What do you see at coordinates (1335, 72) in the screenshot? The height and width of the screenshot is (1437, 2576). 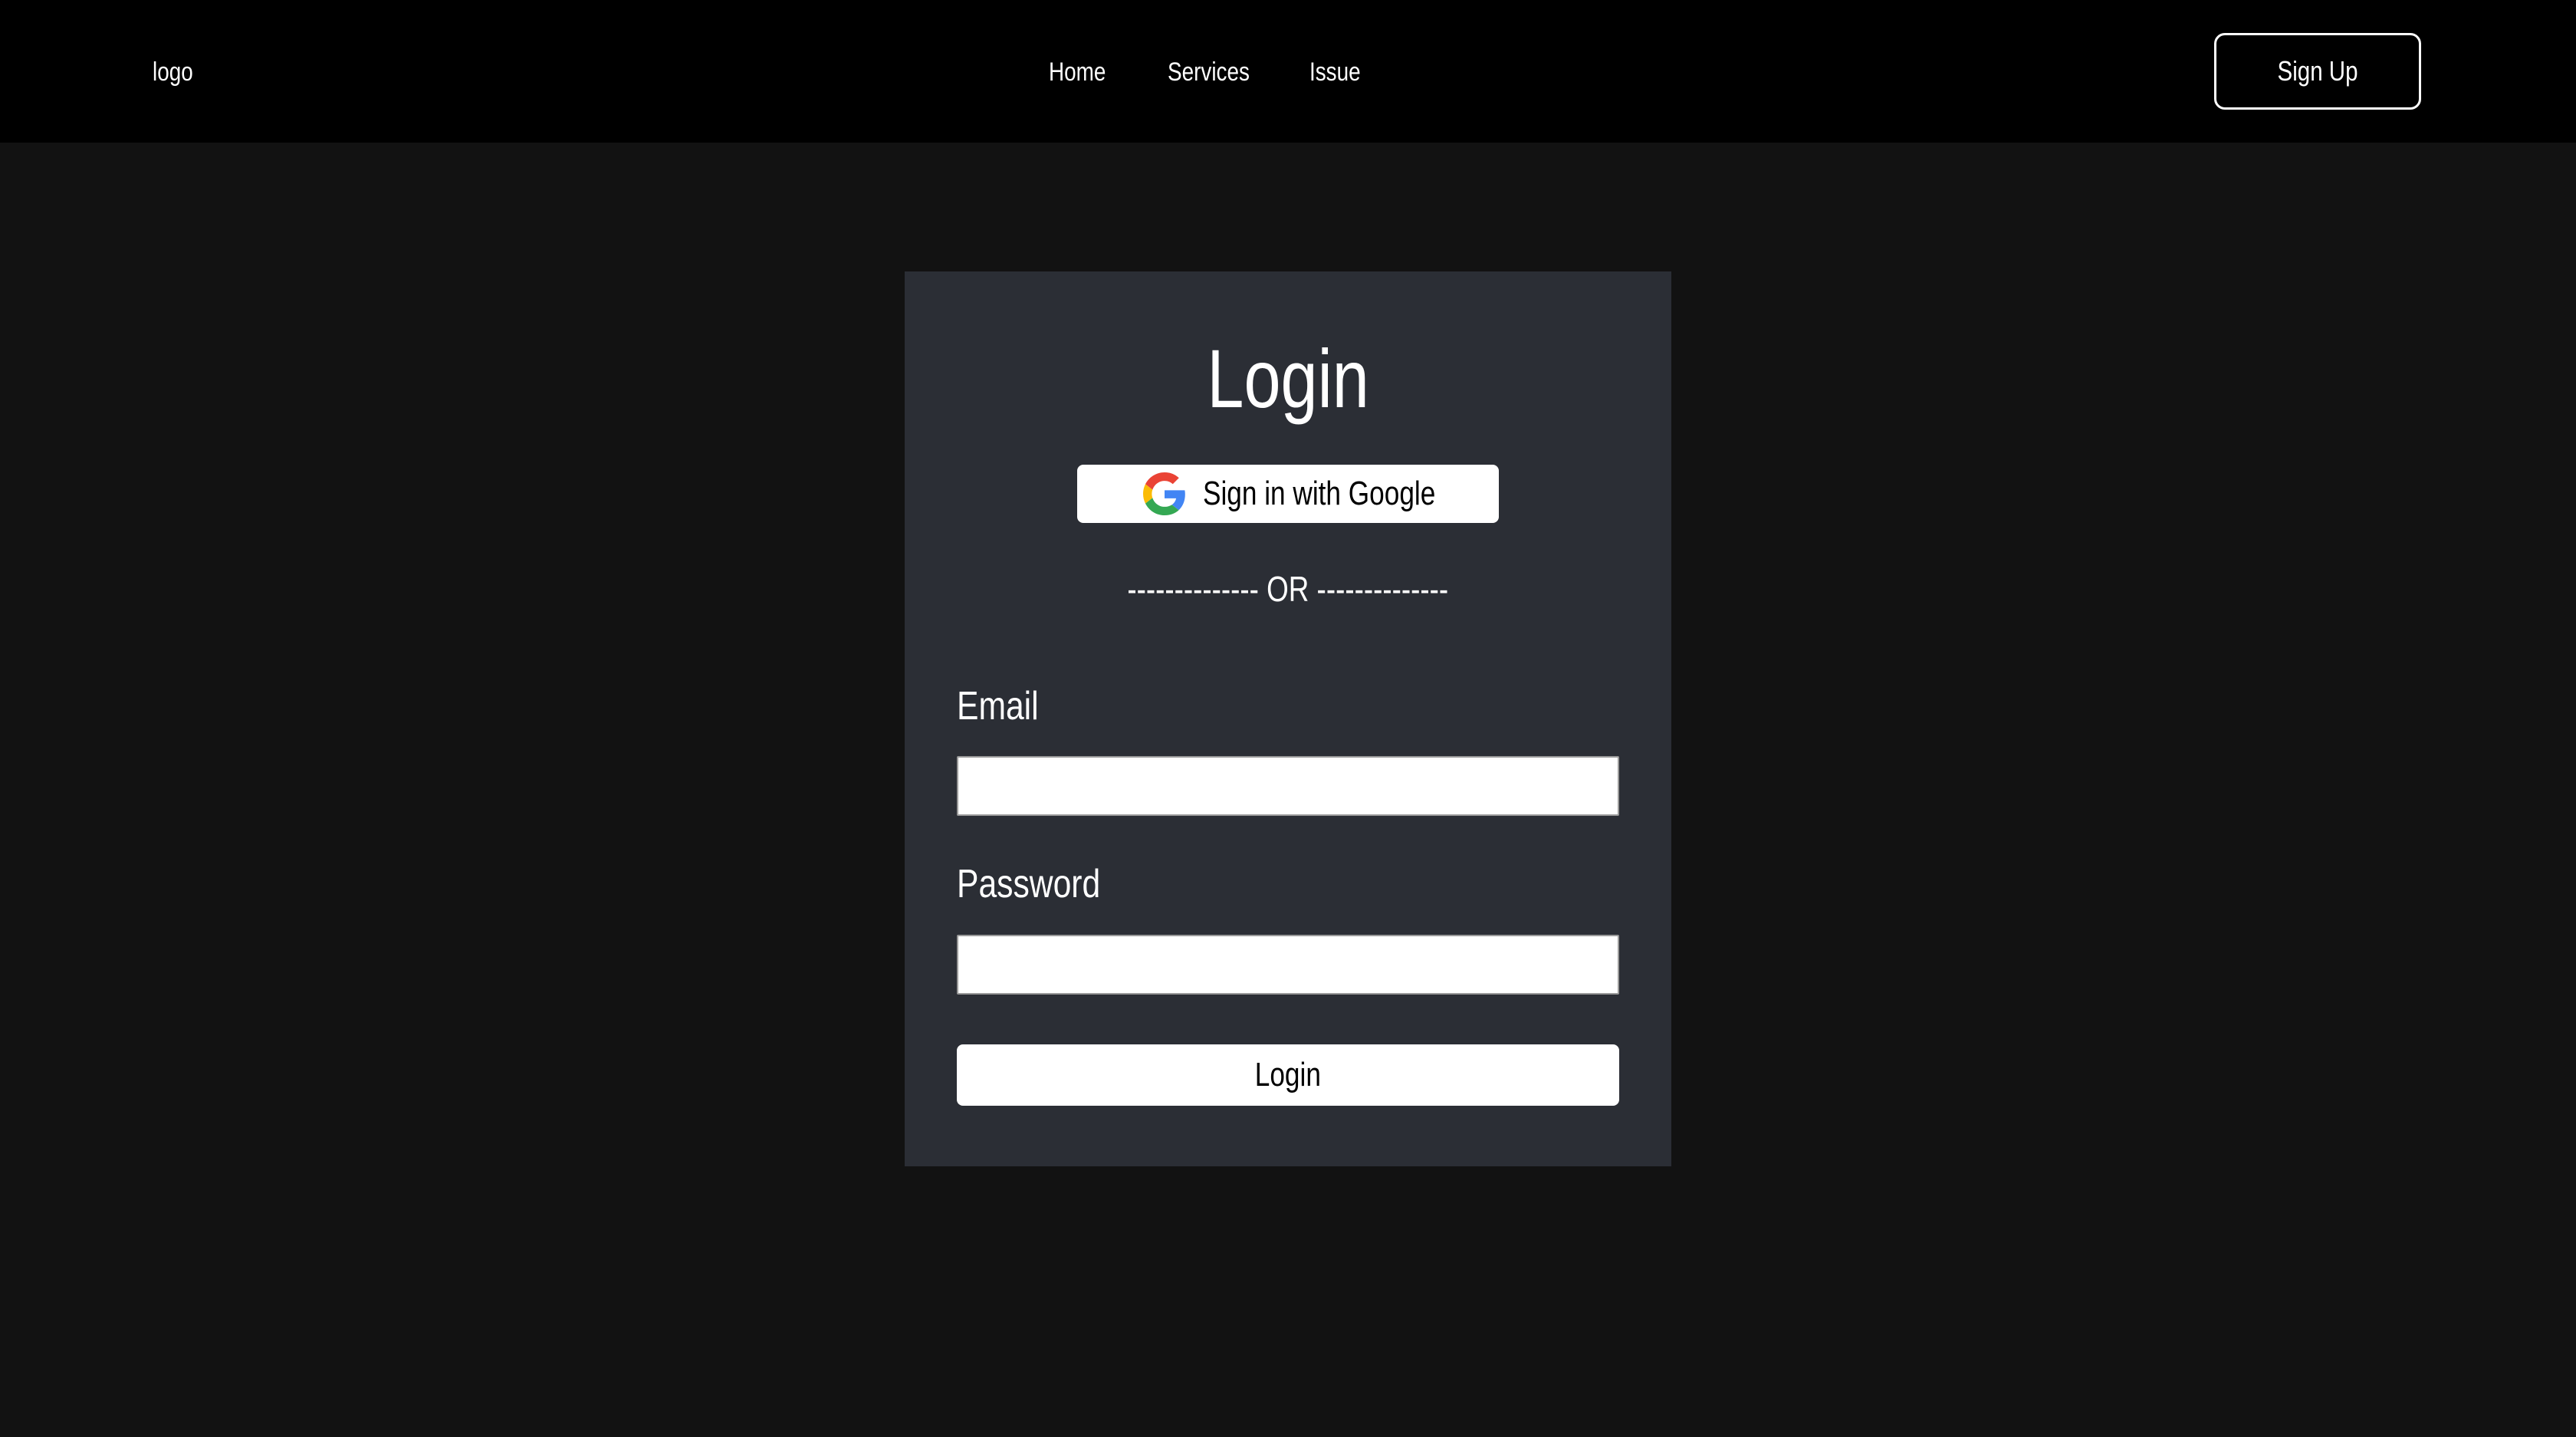 I see `nav-link-issue: Issue` at bounding box center [1335, 72].